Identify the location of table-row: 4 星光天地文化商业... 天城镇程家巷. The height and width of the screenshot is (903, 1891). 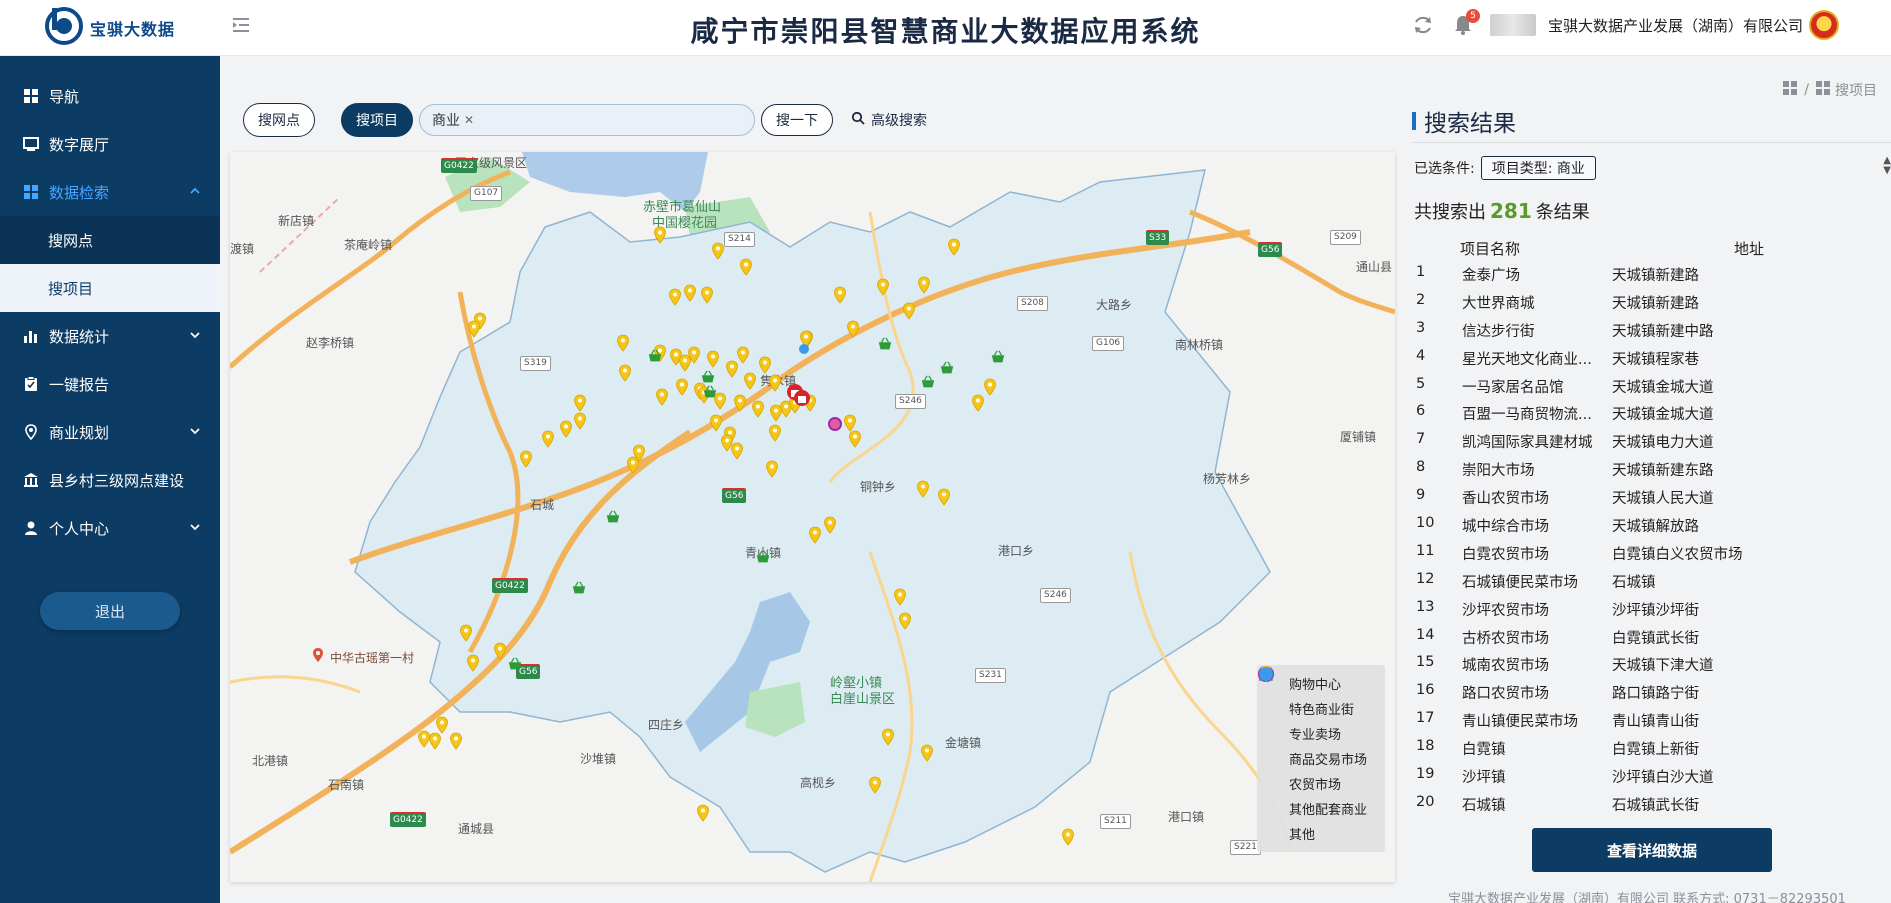
(1649, 362).